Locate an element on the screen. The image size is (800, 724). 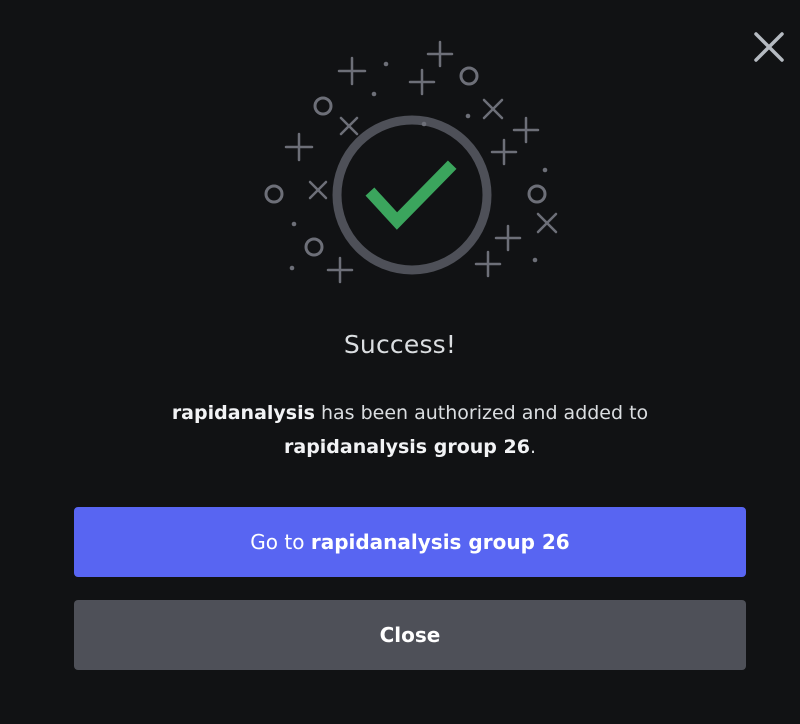
close-icon is located at coordinates (769, 47).